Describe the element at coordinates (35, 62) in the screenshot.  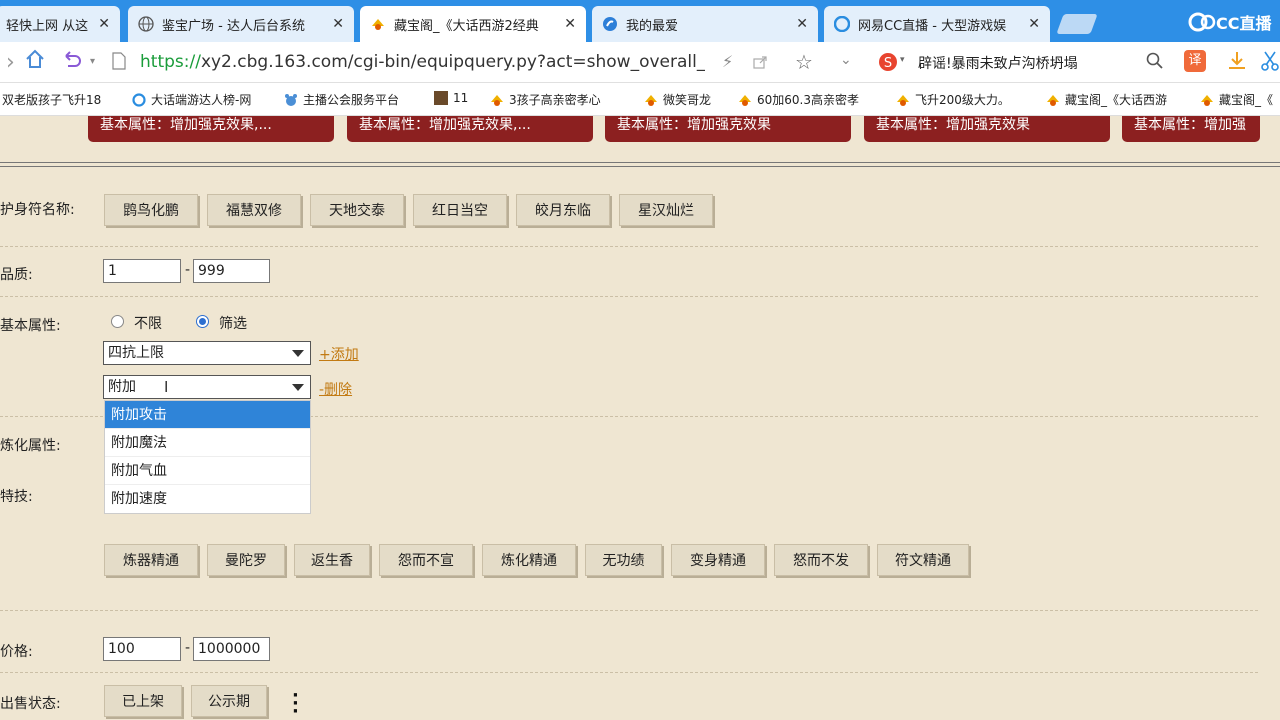
I see `home-icon` at that location.